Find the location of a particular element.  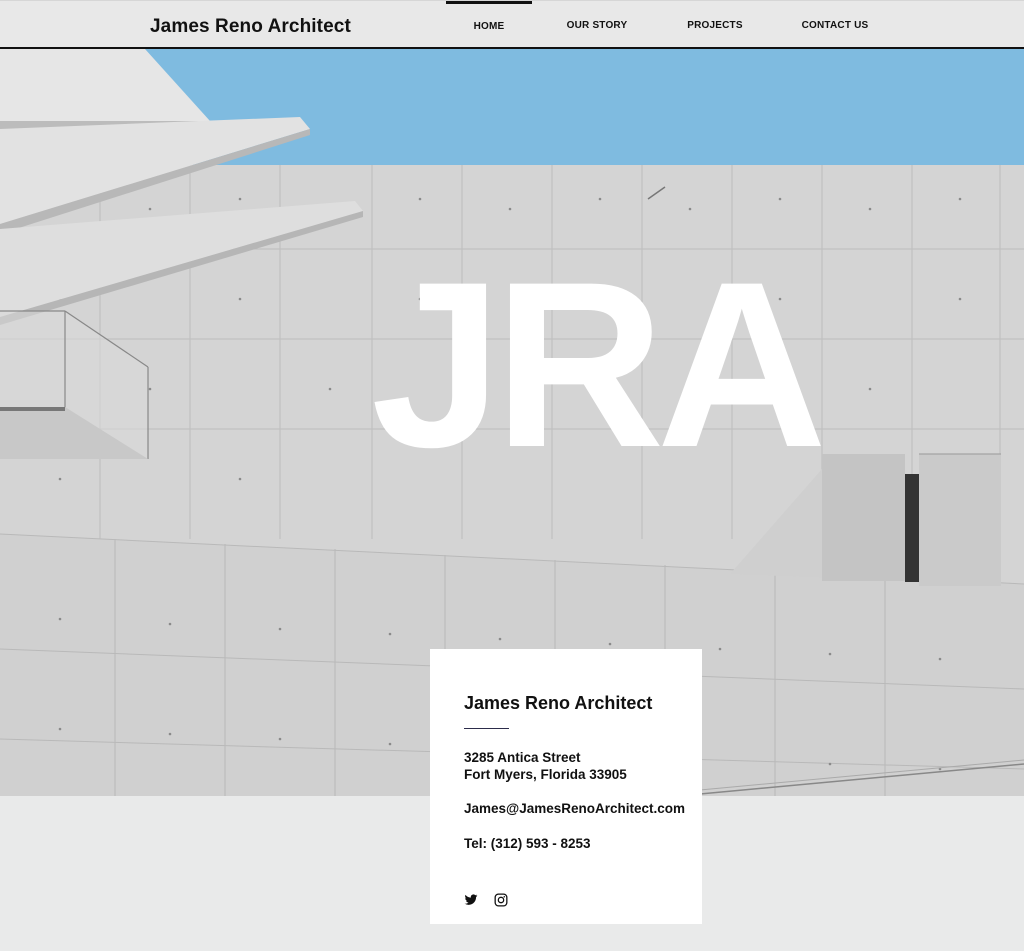

phone-number: Tel: (312) 593 - 8253 is located at coordinates (527, 843).